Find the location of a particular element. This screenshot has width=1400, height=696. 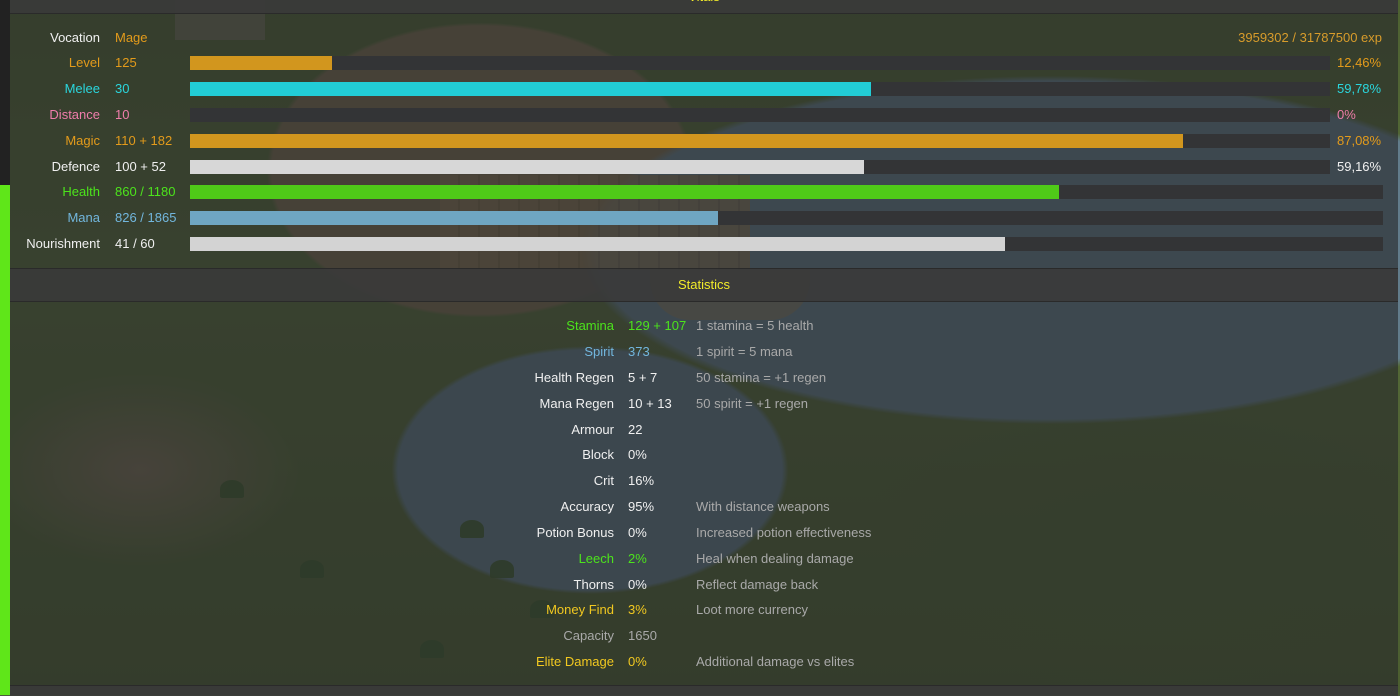

level-progress-fill is located at coordinates (261, 63).